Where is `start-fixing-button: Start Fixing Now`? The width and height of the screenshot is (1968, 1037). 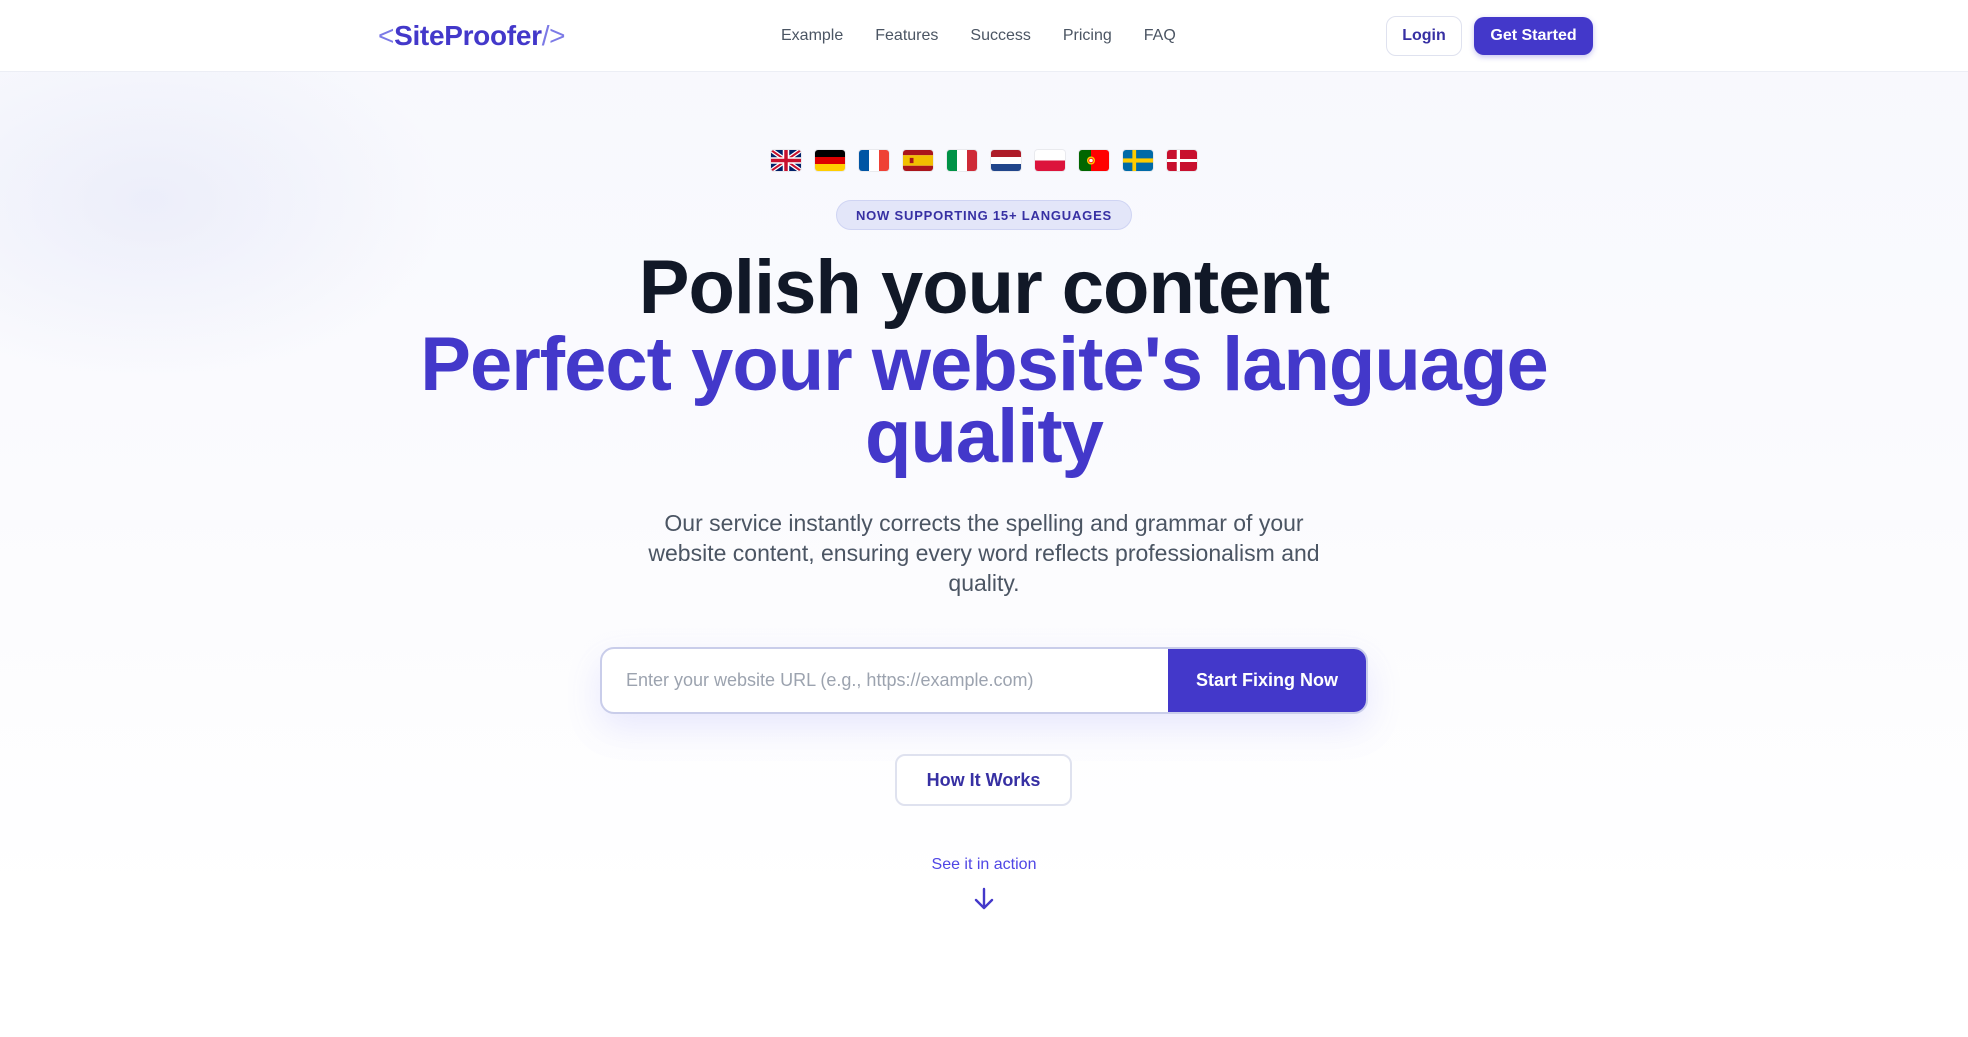 start-fixing-button: Start Fixing Now is located at coordinates (1267, 680).